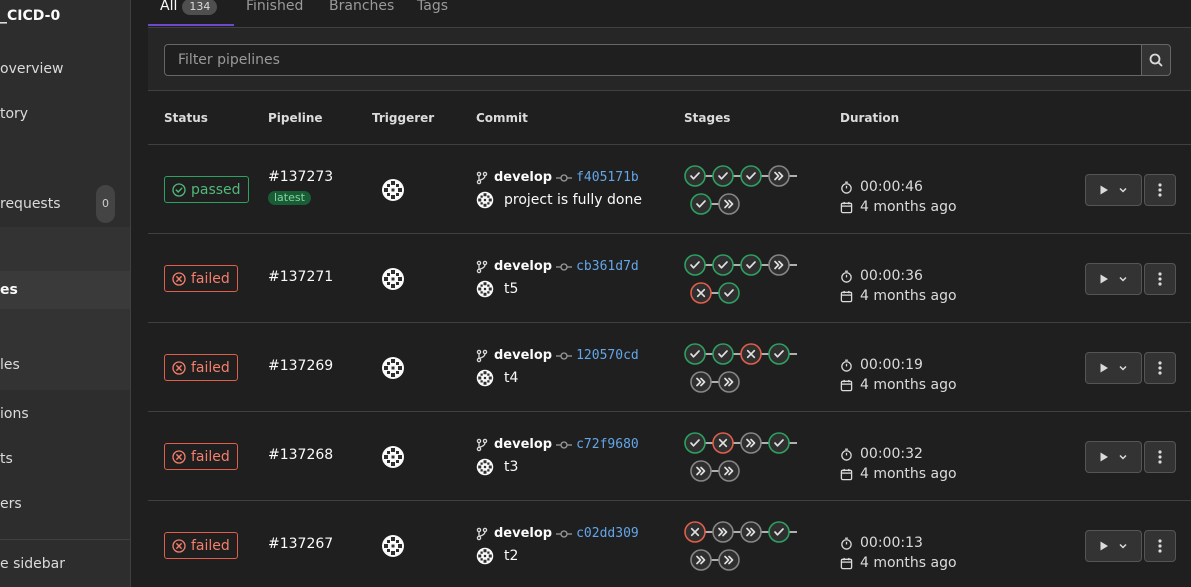  What do you see at coordinates (557, 355) in the screenshot?
I see `commit-ref: develop 120570cd` at bounding box center [557, 355].